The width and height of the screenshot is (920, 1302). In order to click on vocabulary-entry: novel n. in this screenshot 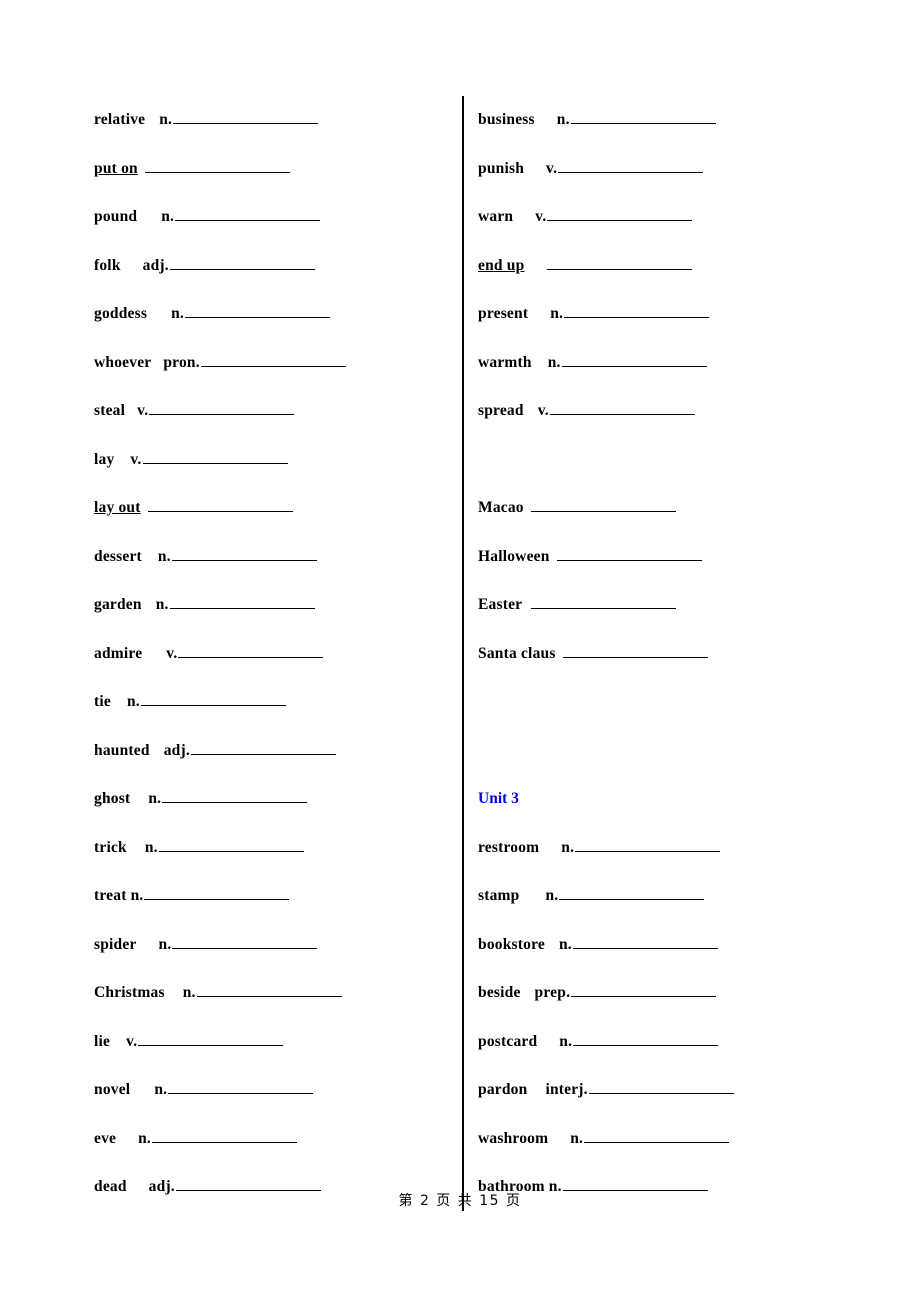, I will do `click(269, 1090)`.